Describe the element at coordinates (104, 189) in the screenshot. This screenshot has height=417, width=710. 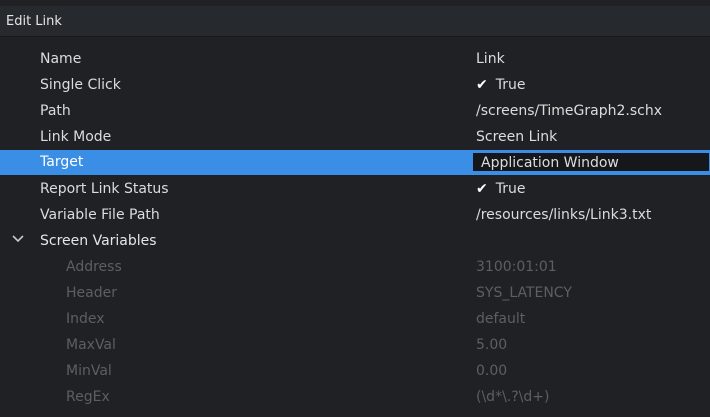
I see `property-label: Report Link Status` at that location.